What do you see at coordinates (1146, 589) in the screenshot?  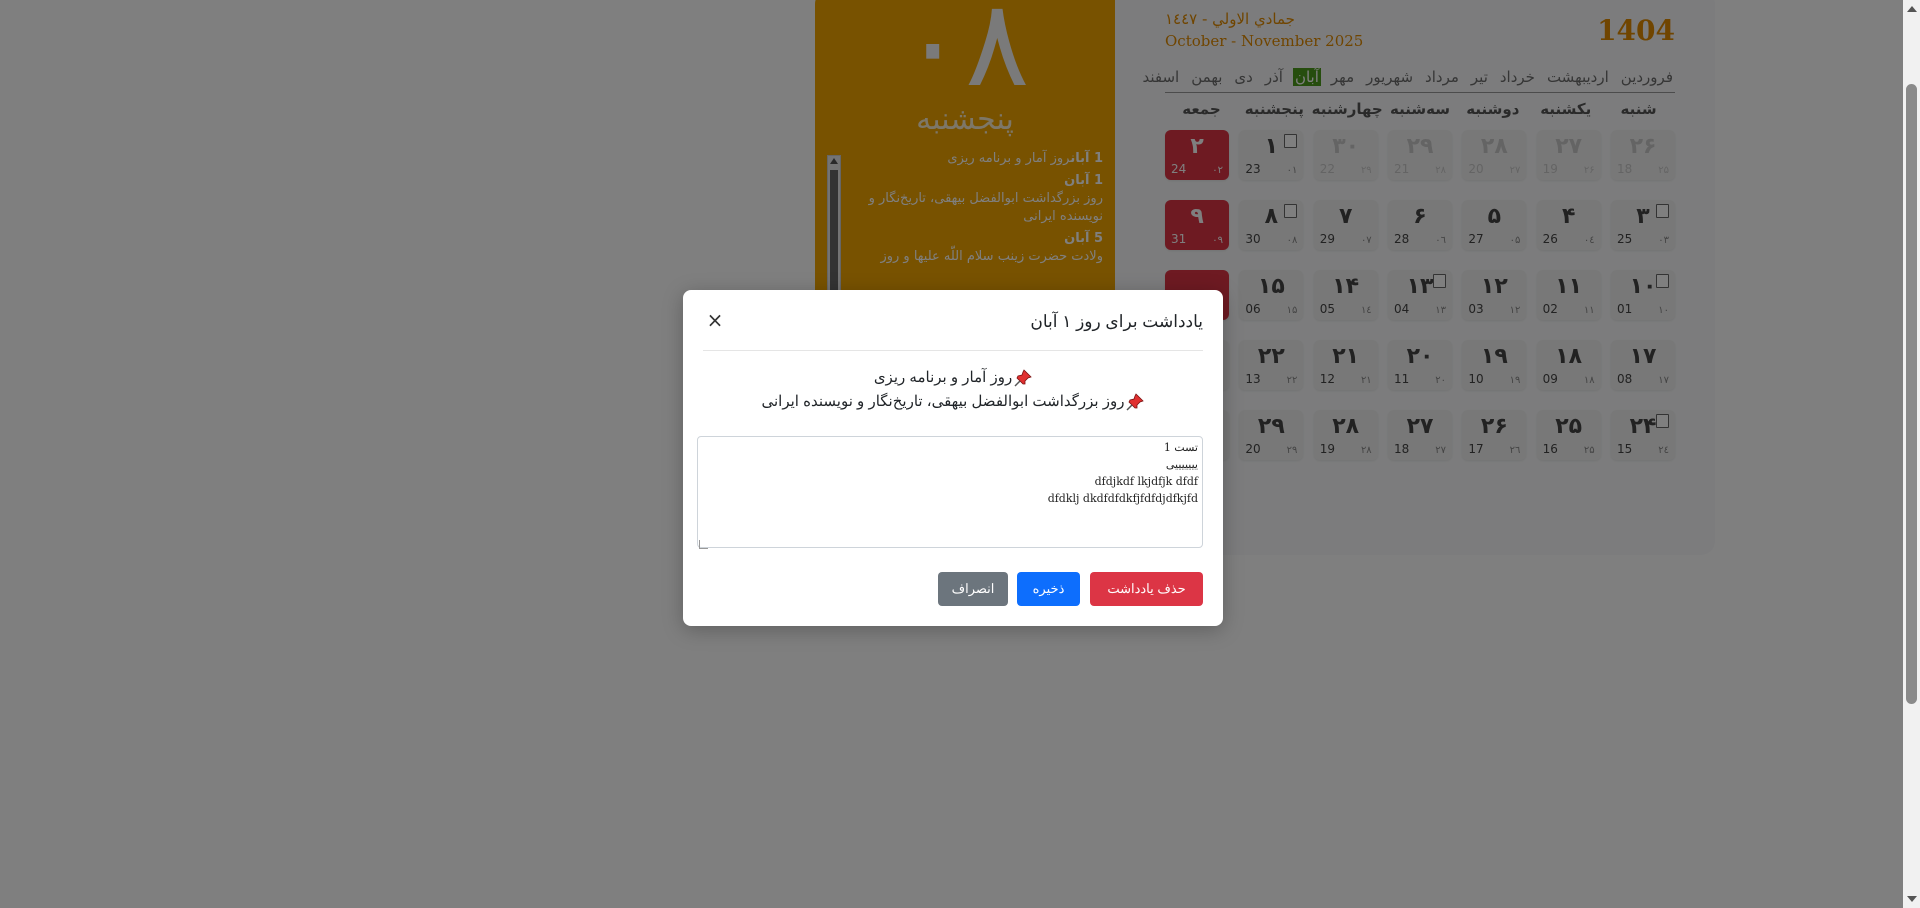 I see `delete-note-button: حذف یادداشت` at bounding box center [1146, 589].